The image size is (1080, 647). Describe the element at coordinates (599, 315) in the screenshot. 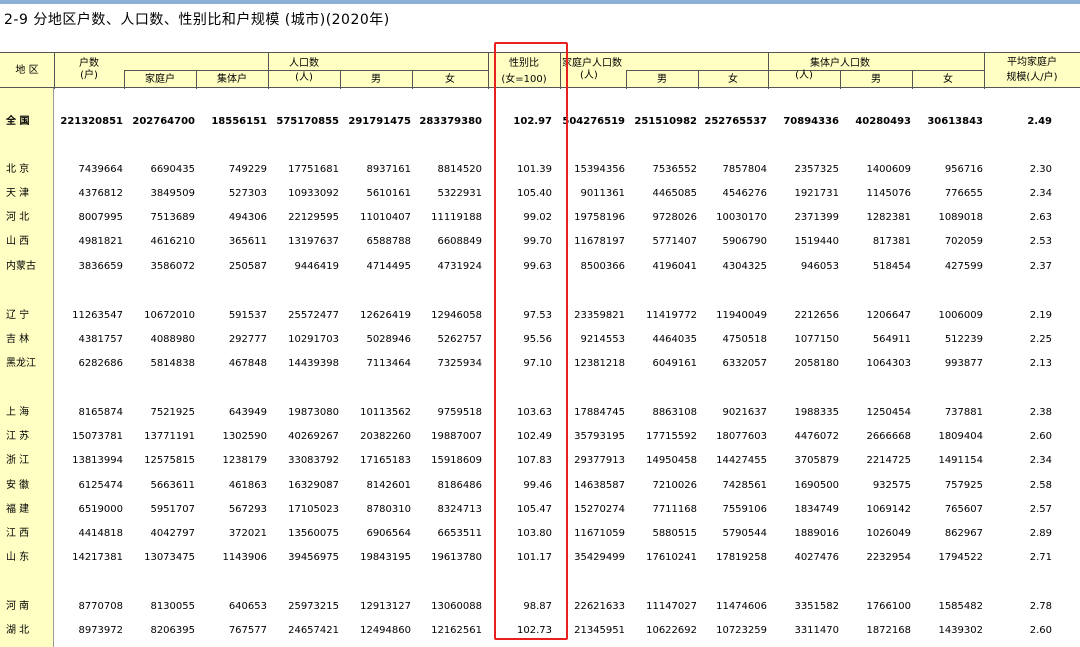

I see `table-cell: 23359821` at that location.